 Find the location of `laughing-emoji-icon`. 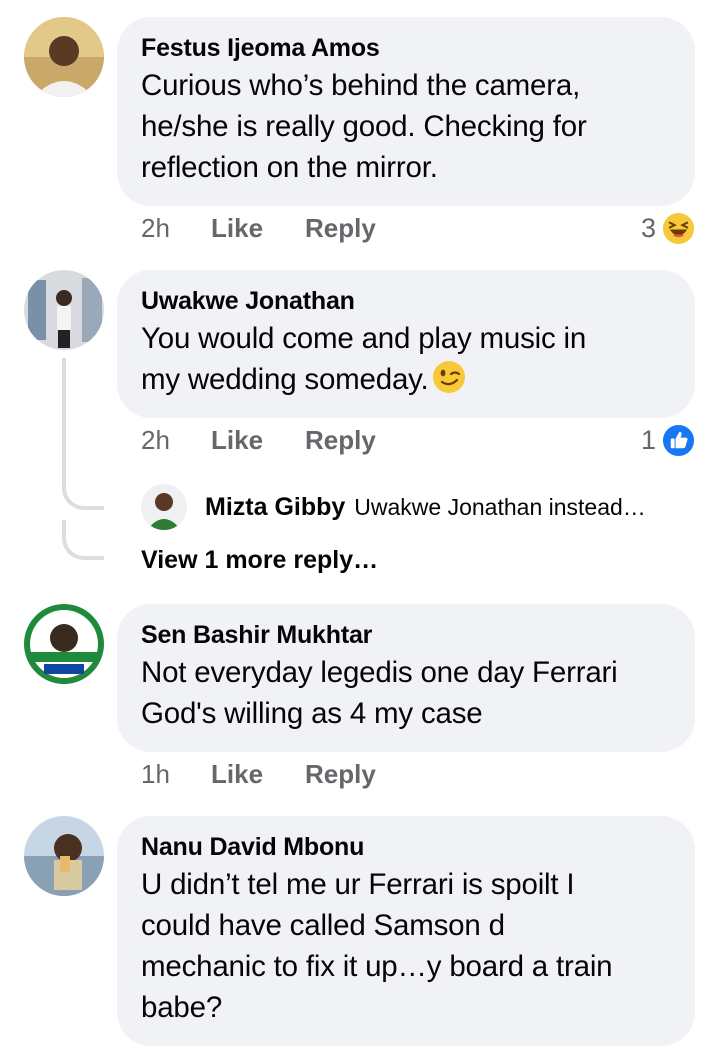

laughing-emoji-icon is located at coordinates (678, 228).